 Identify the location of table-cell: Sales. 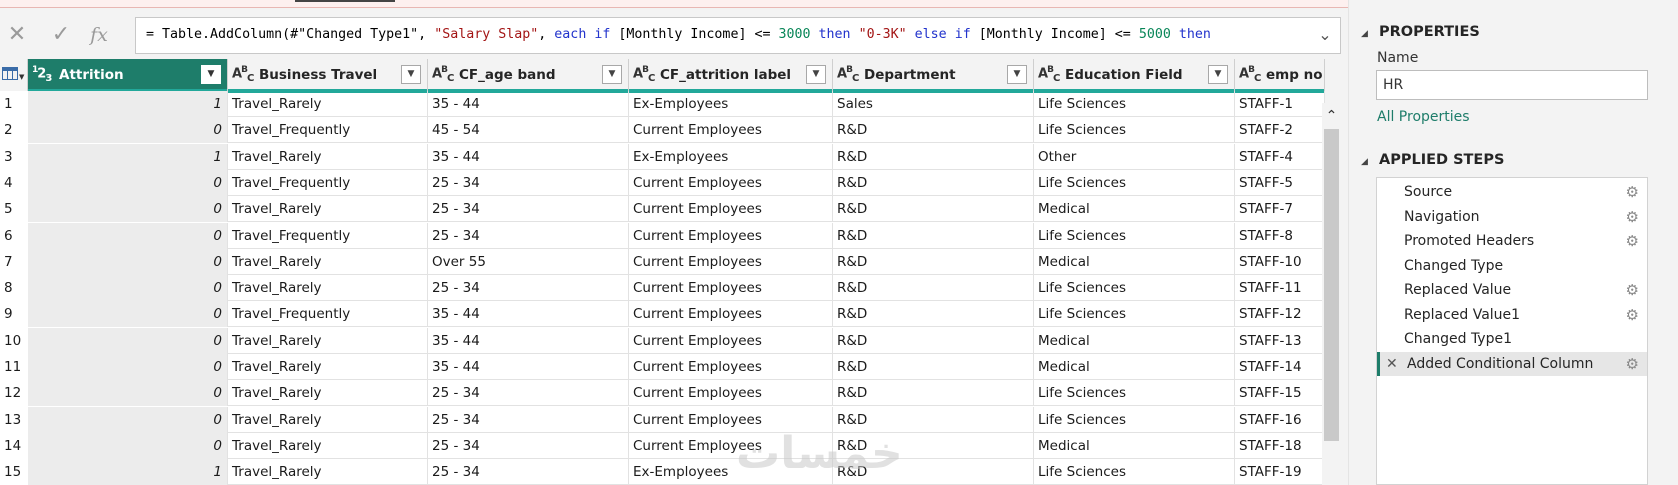
(933, 104).